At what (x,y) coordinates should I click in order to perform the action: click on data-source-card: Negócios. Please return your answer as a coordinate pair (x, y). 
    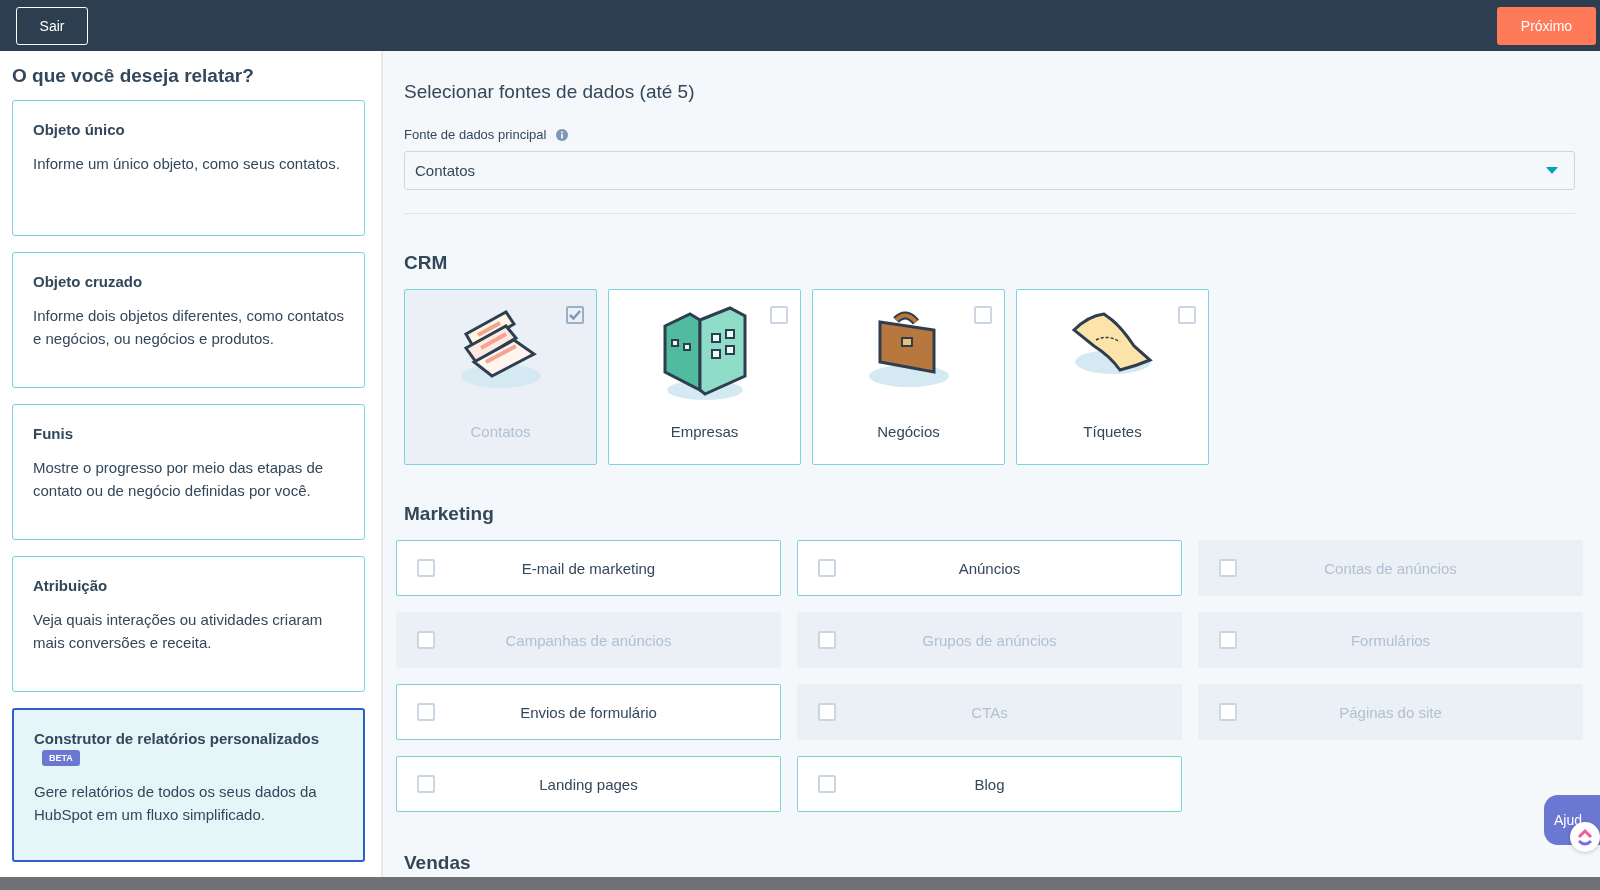
    Looking at the image, I should click on (908, 377).